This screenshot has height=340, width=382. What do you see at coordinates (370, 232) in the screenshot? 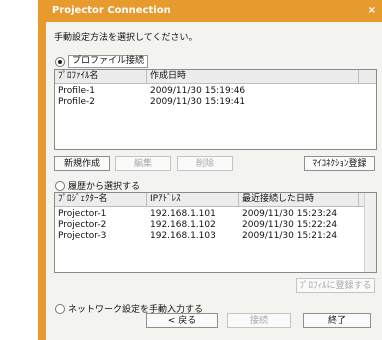
I see `history-table-scrollbar` at bounding box center [370, 232].